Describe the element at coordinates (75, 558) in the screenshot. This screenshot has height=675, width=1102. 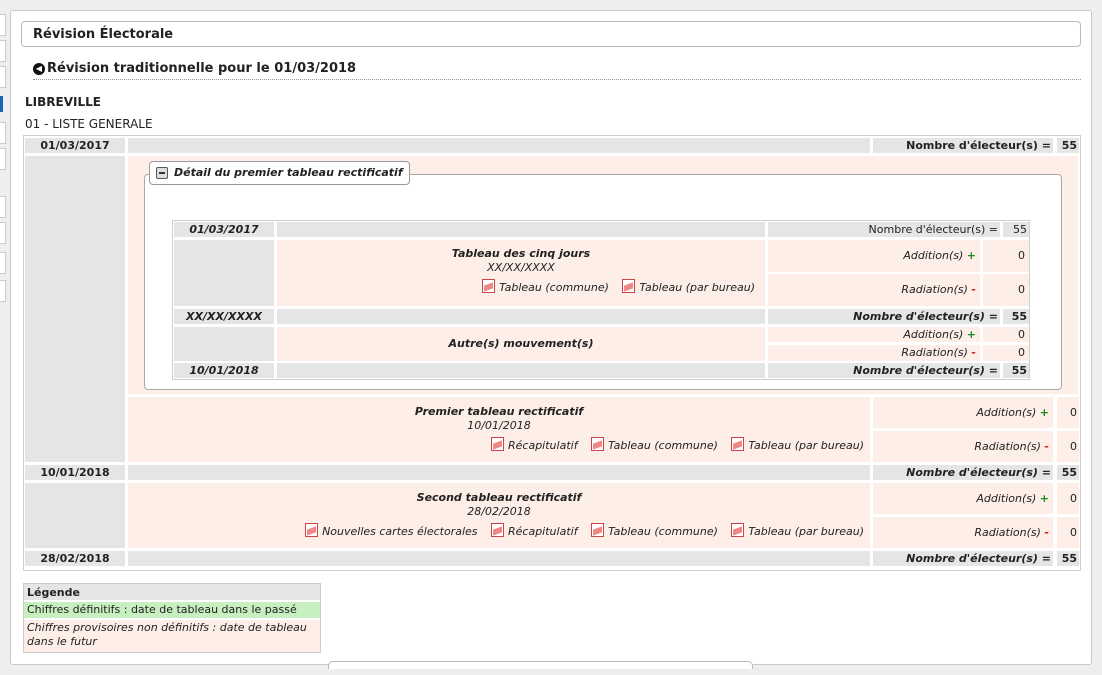
I see `date-cell: 28/02/2018` at that location.